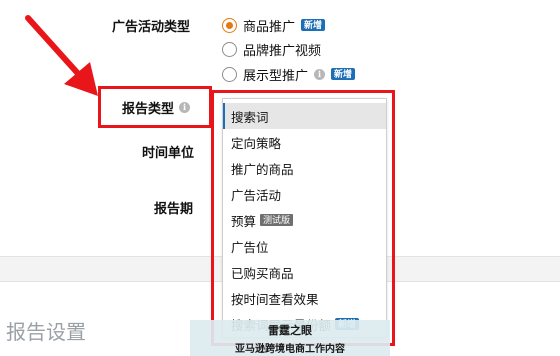 Image resolution: width=560 pixels, height=356 pixels. What do you see at coordinates (276, 75) in the screenshot?
I see `radio-label: 展示型推广` at bounding box center [276, 75].